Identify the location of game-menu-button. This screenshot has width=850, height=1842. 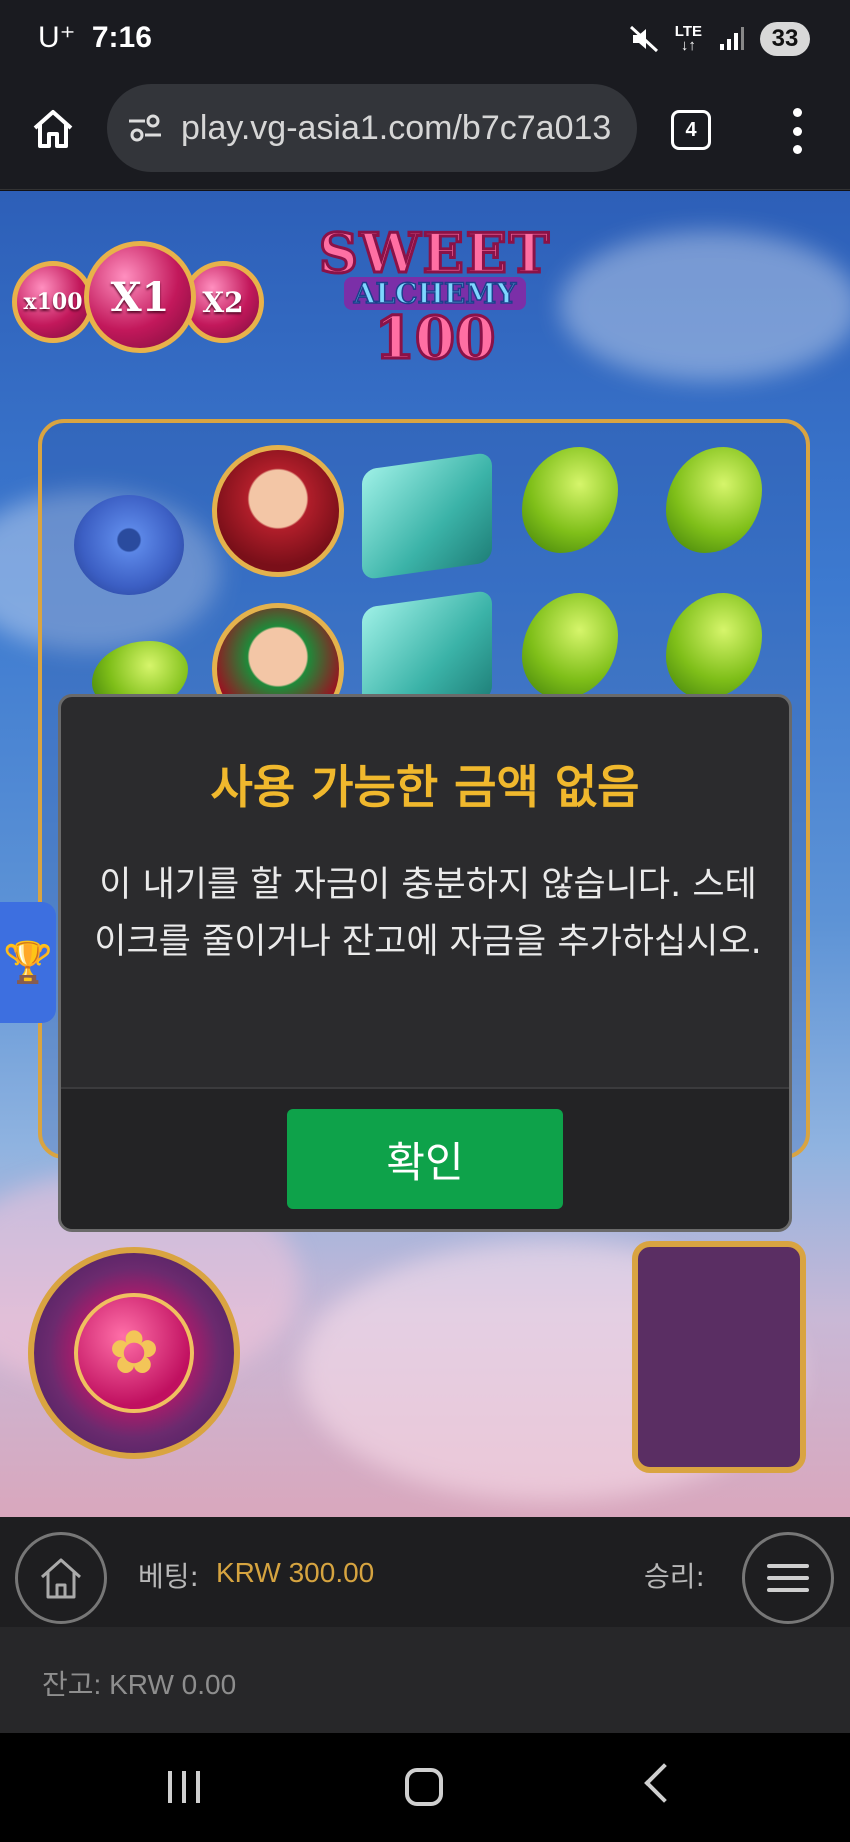
(788, 1578).